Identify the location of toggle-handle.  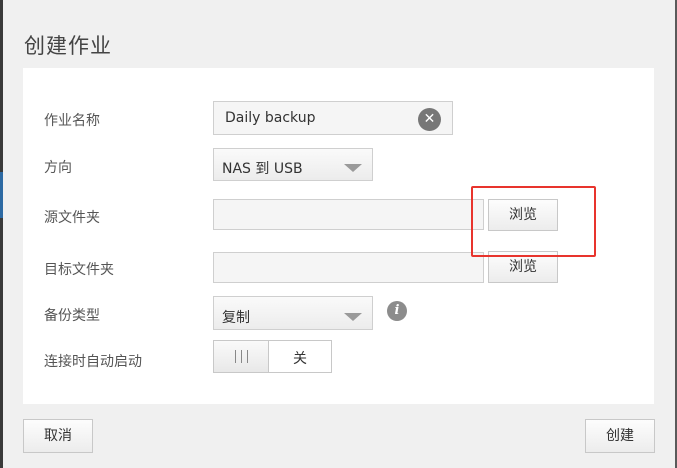
(241, 356).